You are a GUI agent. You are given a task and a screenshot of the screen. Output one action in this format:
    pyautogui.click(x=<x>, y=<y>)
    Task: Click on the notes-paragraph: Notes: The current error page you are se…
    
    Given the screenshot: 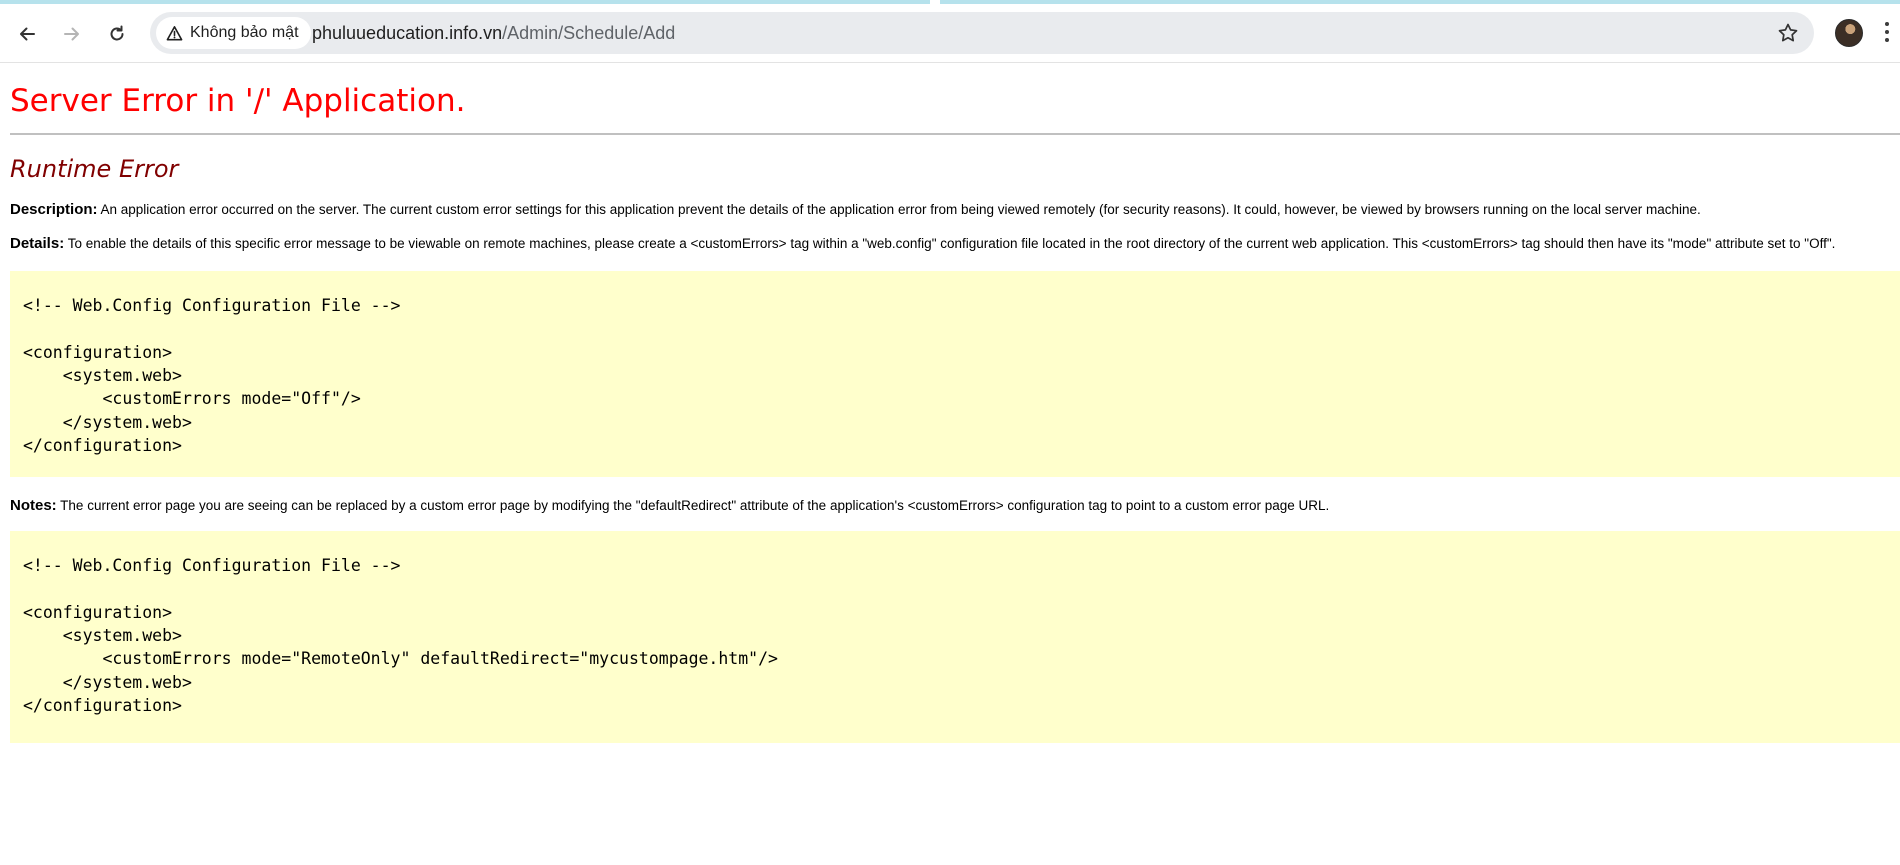 What is the action you would take?
    pyautogui.click(x=669, y=505)
    